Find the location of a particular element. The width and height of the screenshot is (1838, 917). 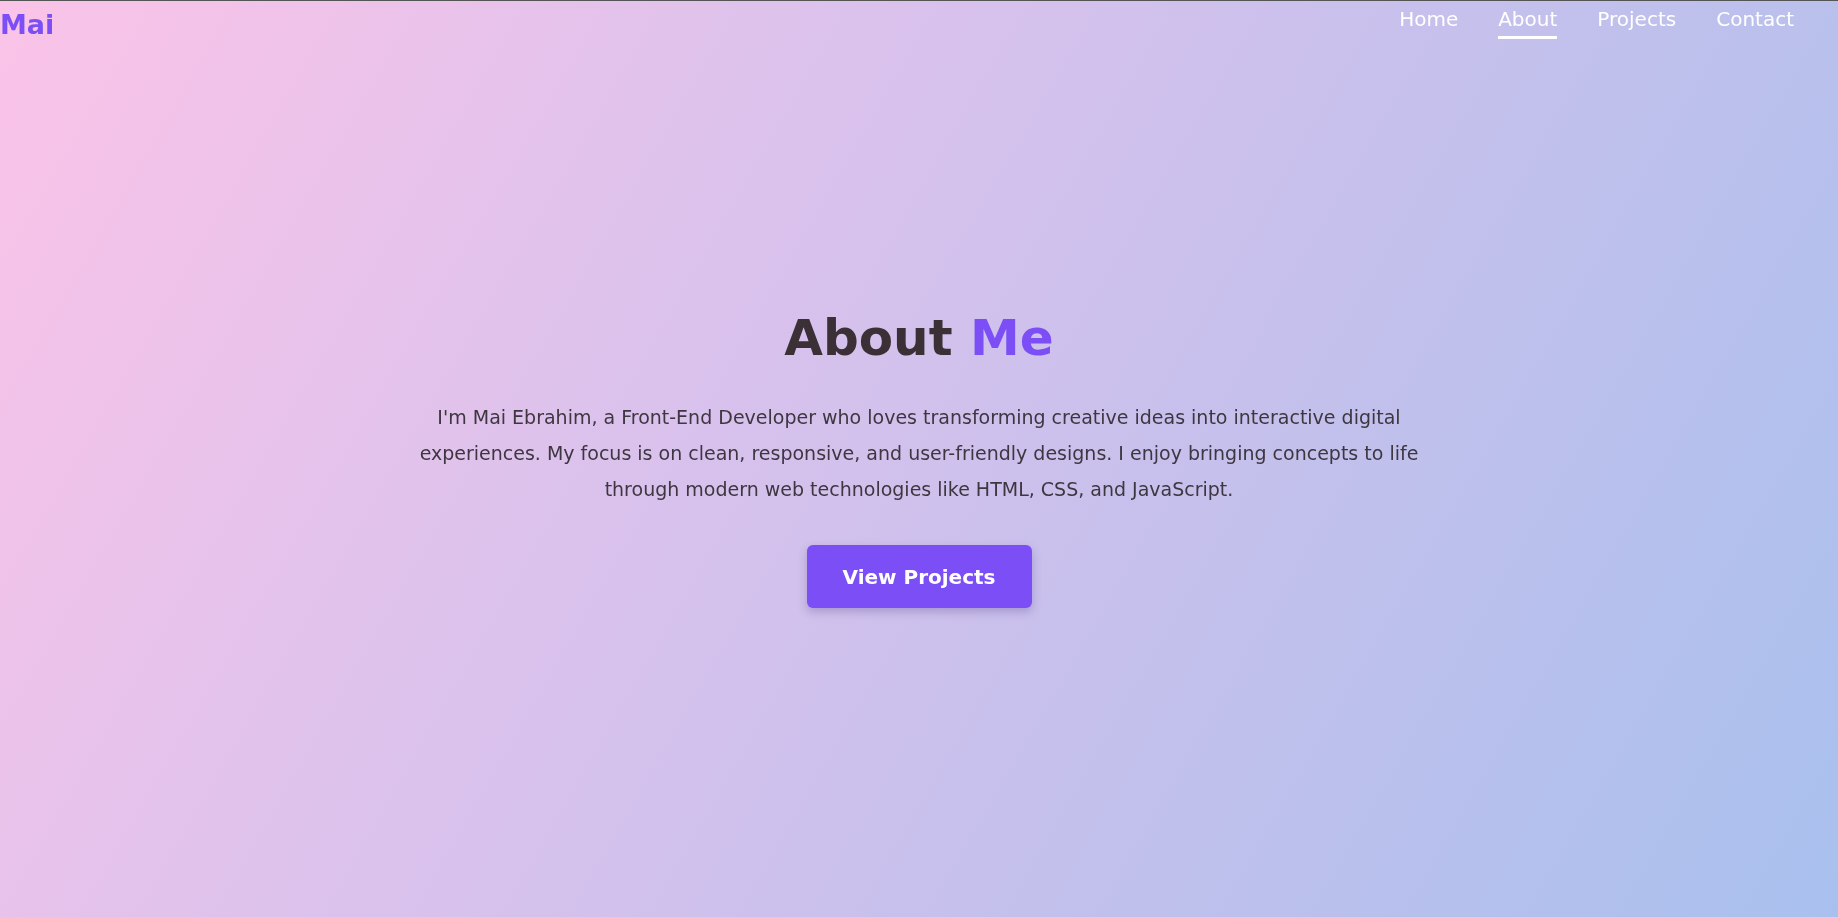

page-heading: About Me is located at coordinates (919, 338).